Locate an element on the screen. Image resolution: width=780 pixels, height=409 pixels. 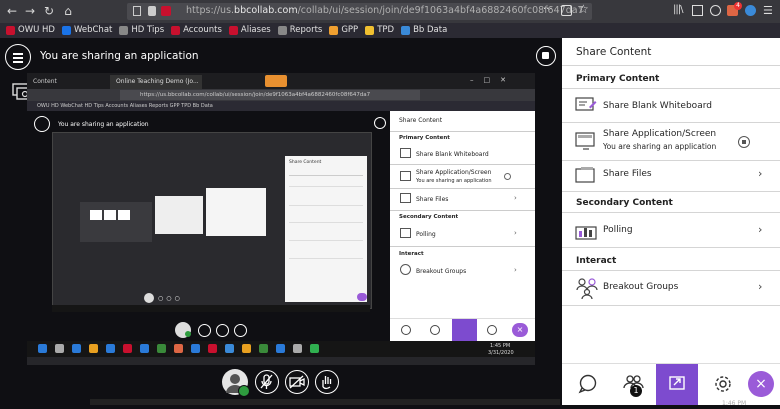
inner-stop-small-icon is located at coordinates (507, 176).